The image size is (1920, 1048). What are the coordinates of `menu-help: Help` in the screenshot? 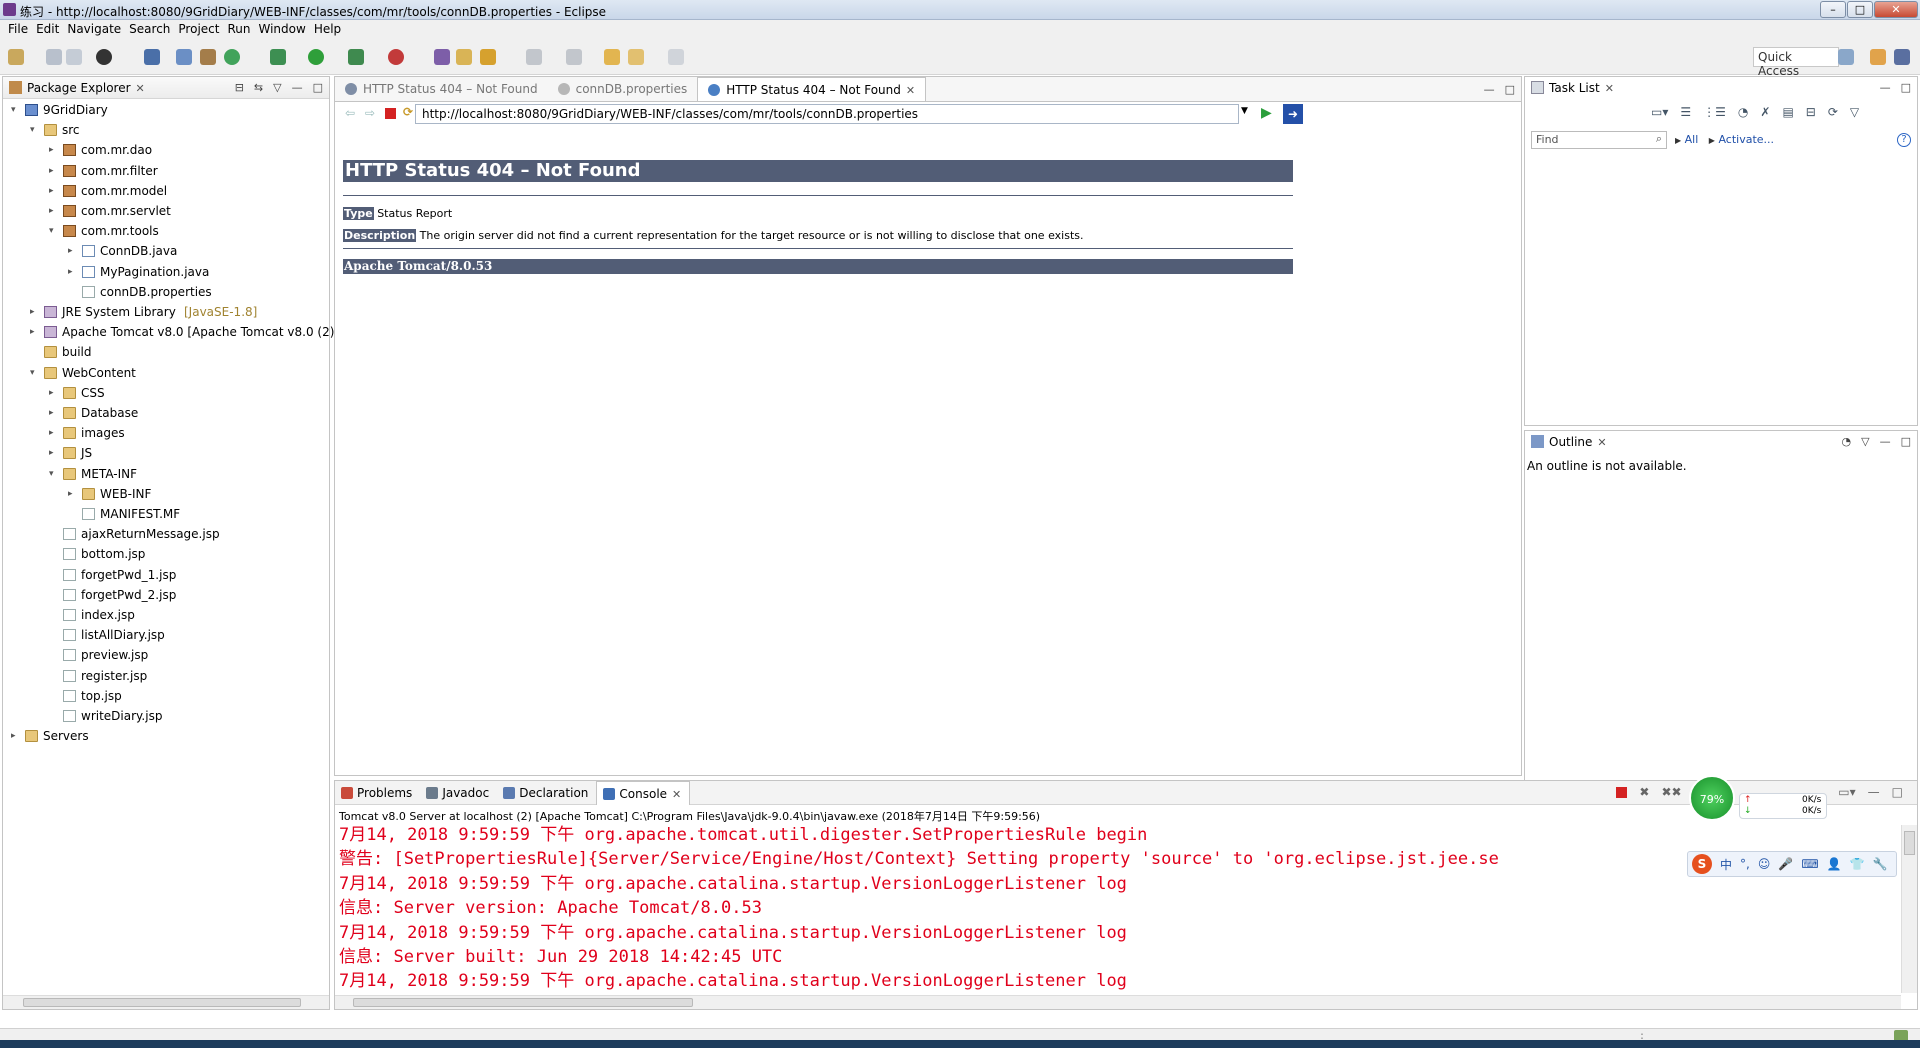 It's located at (329, 29).